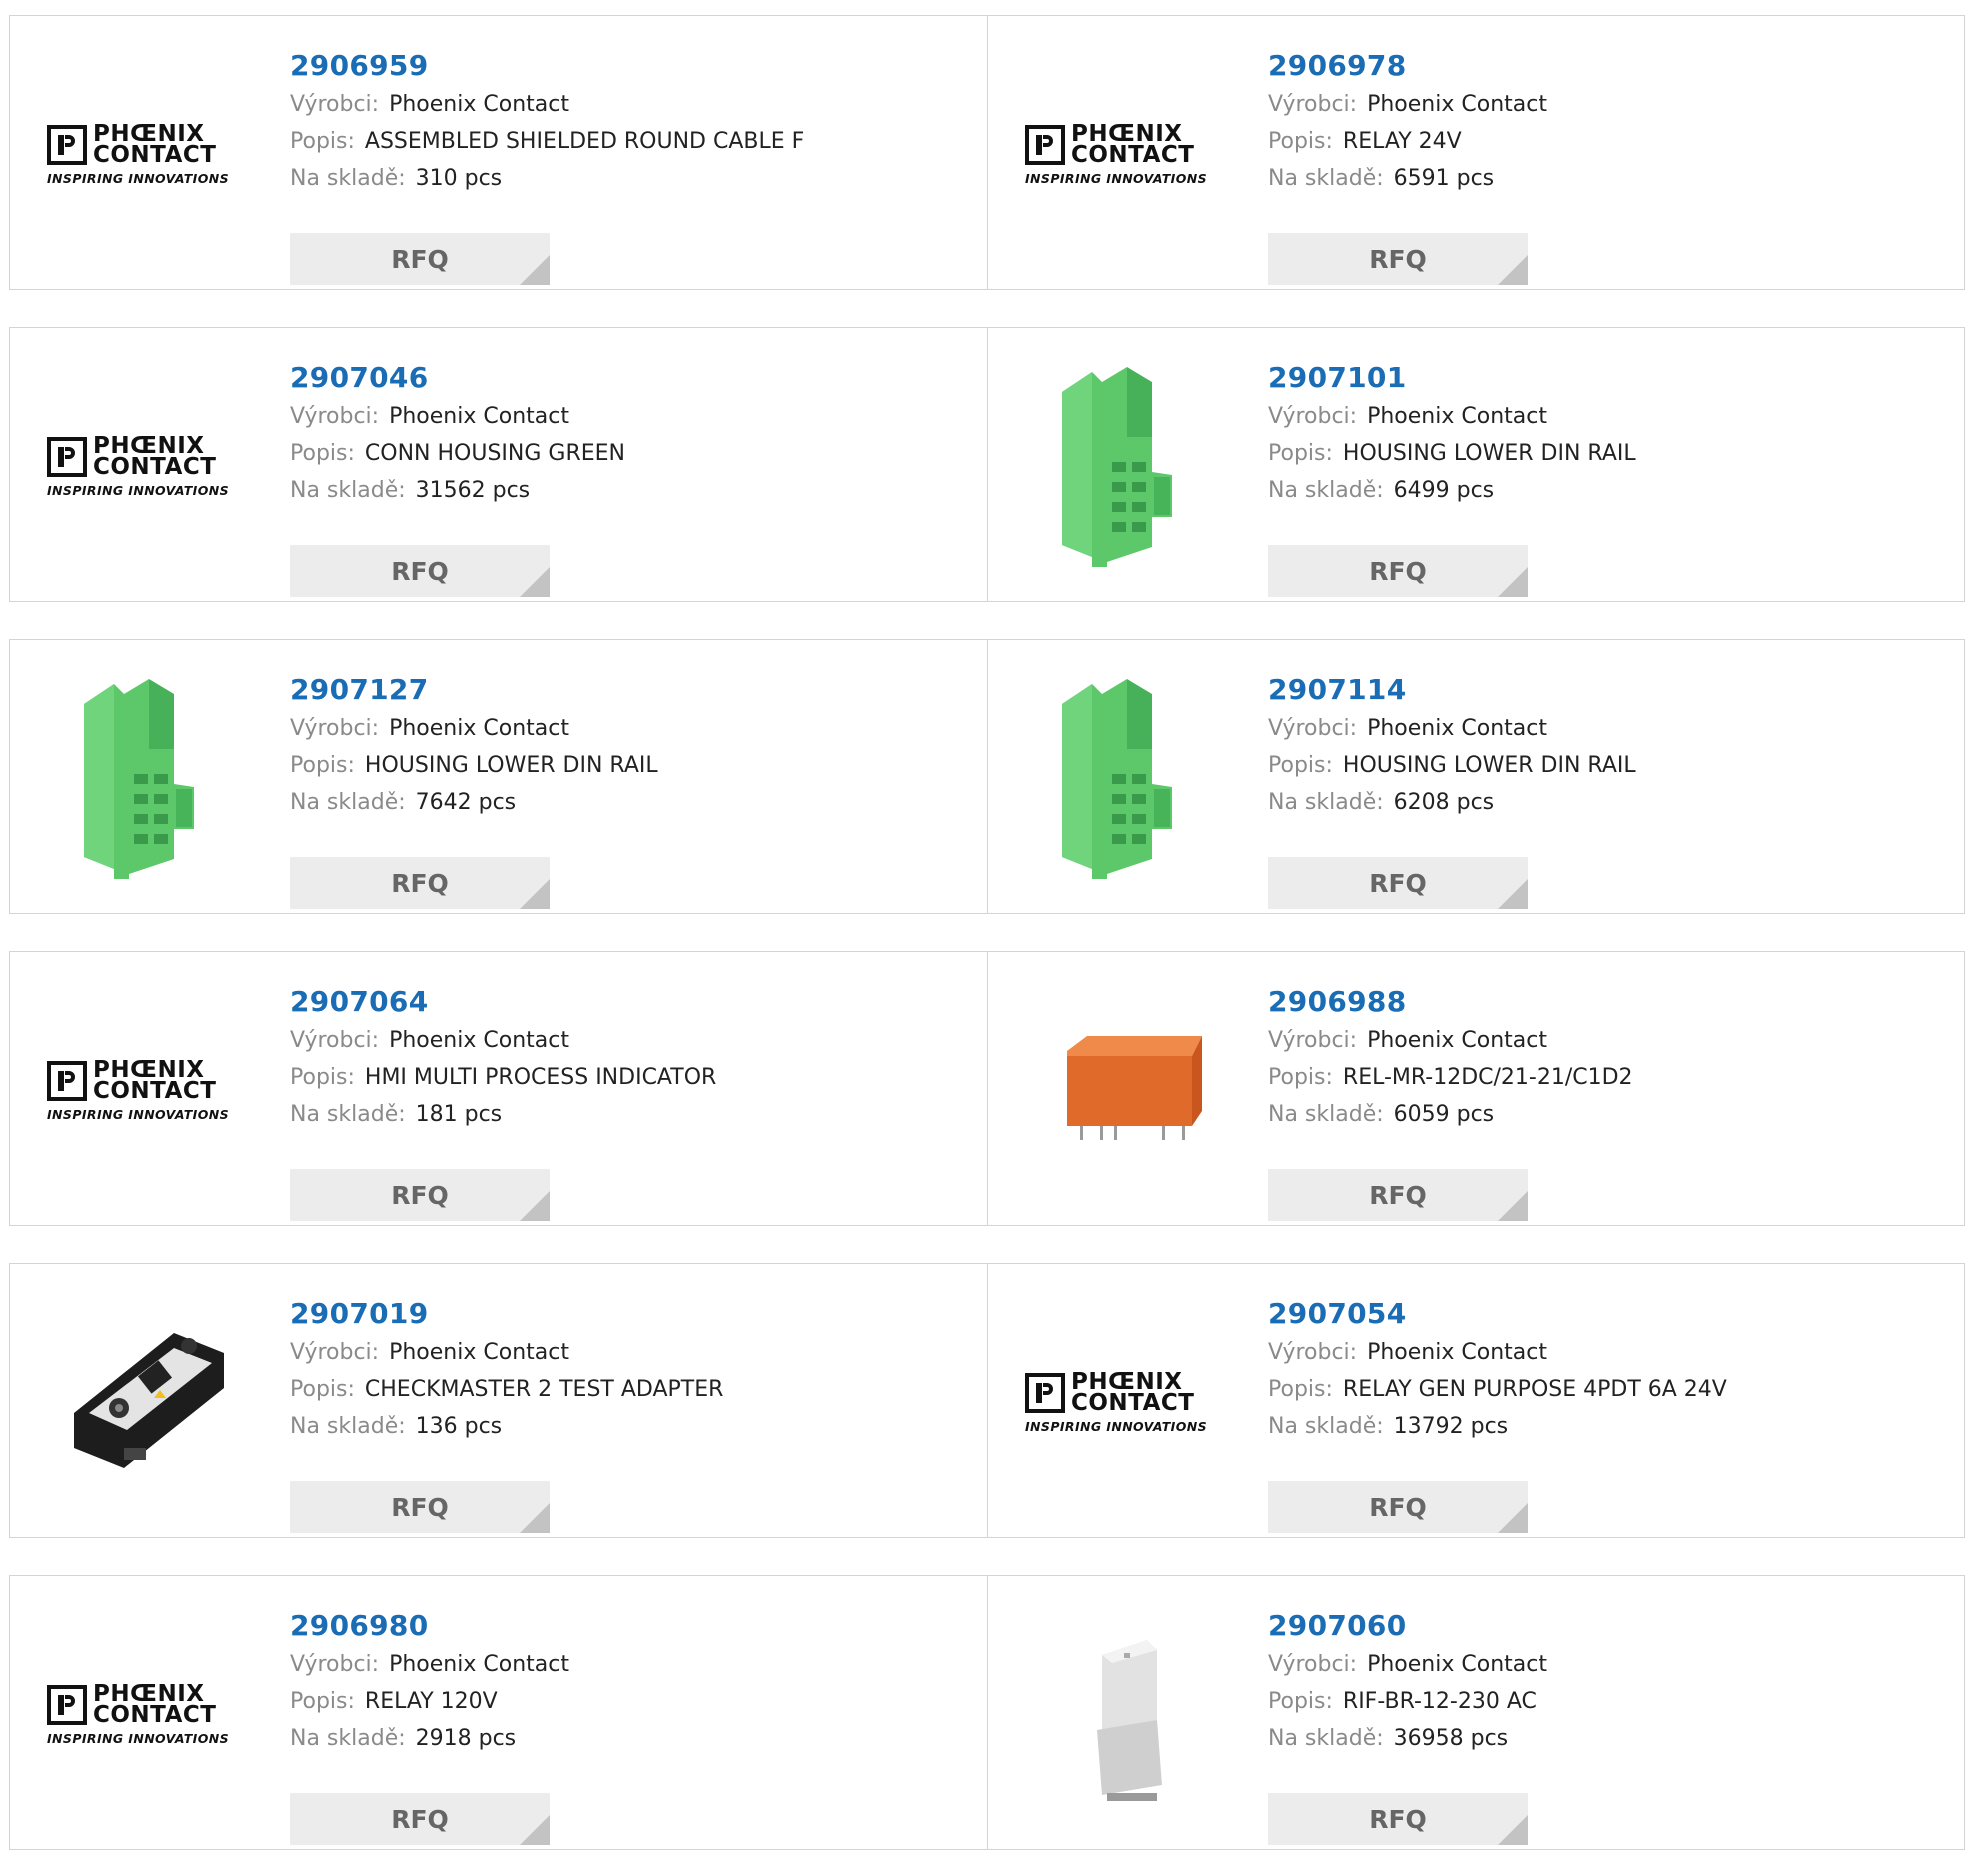 This screenshot has height=1850, width=1965. What do you see at coordinates (494, 453) in the screenshot?
I see `description-value: CONN HOUSING GREEN` at bounding box center [494, 453].